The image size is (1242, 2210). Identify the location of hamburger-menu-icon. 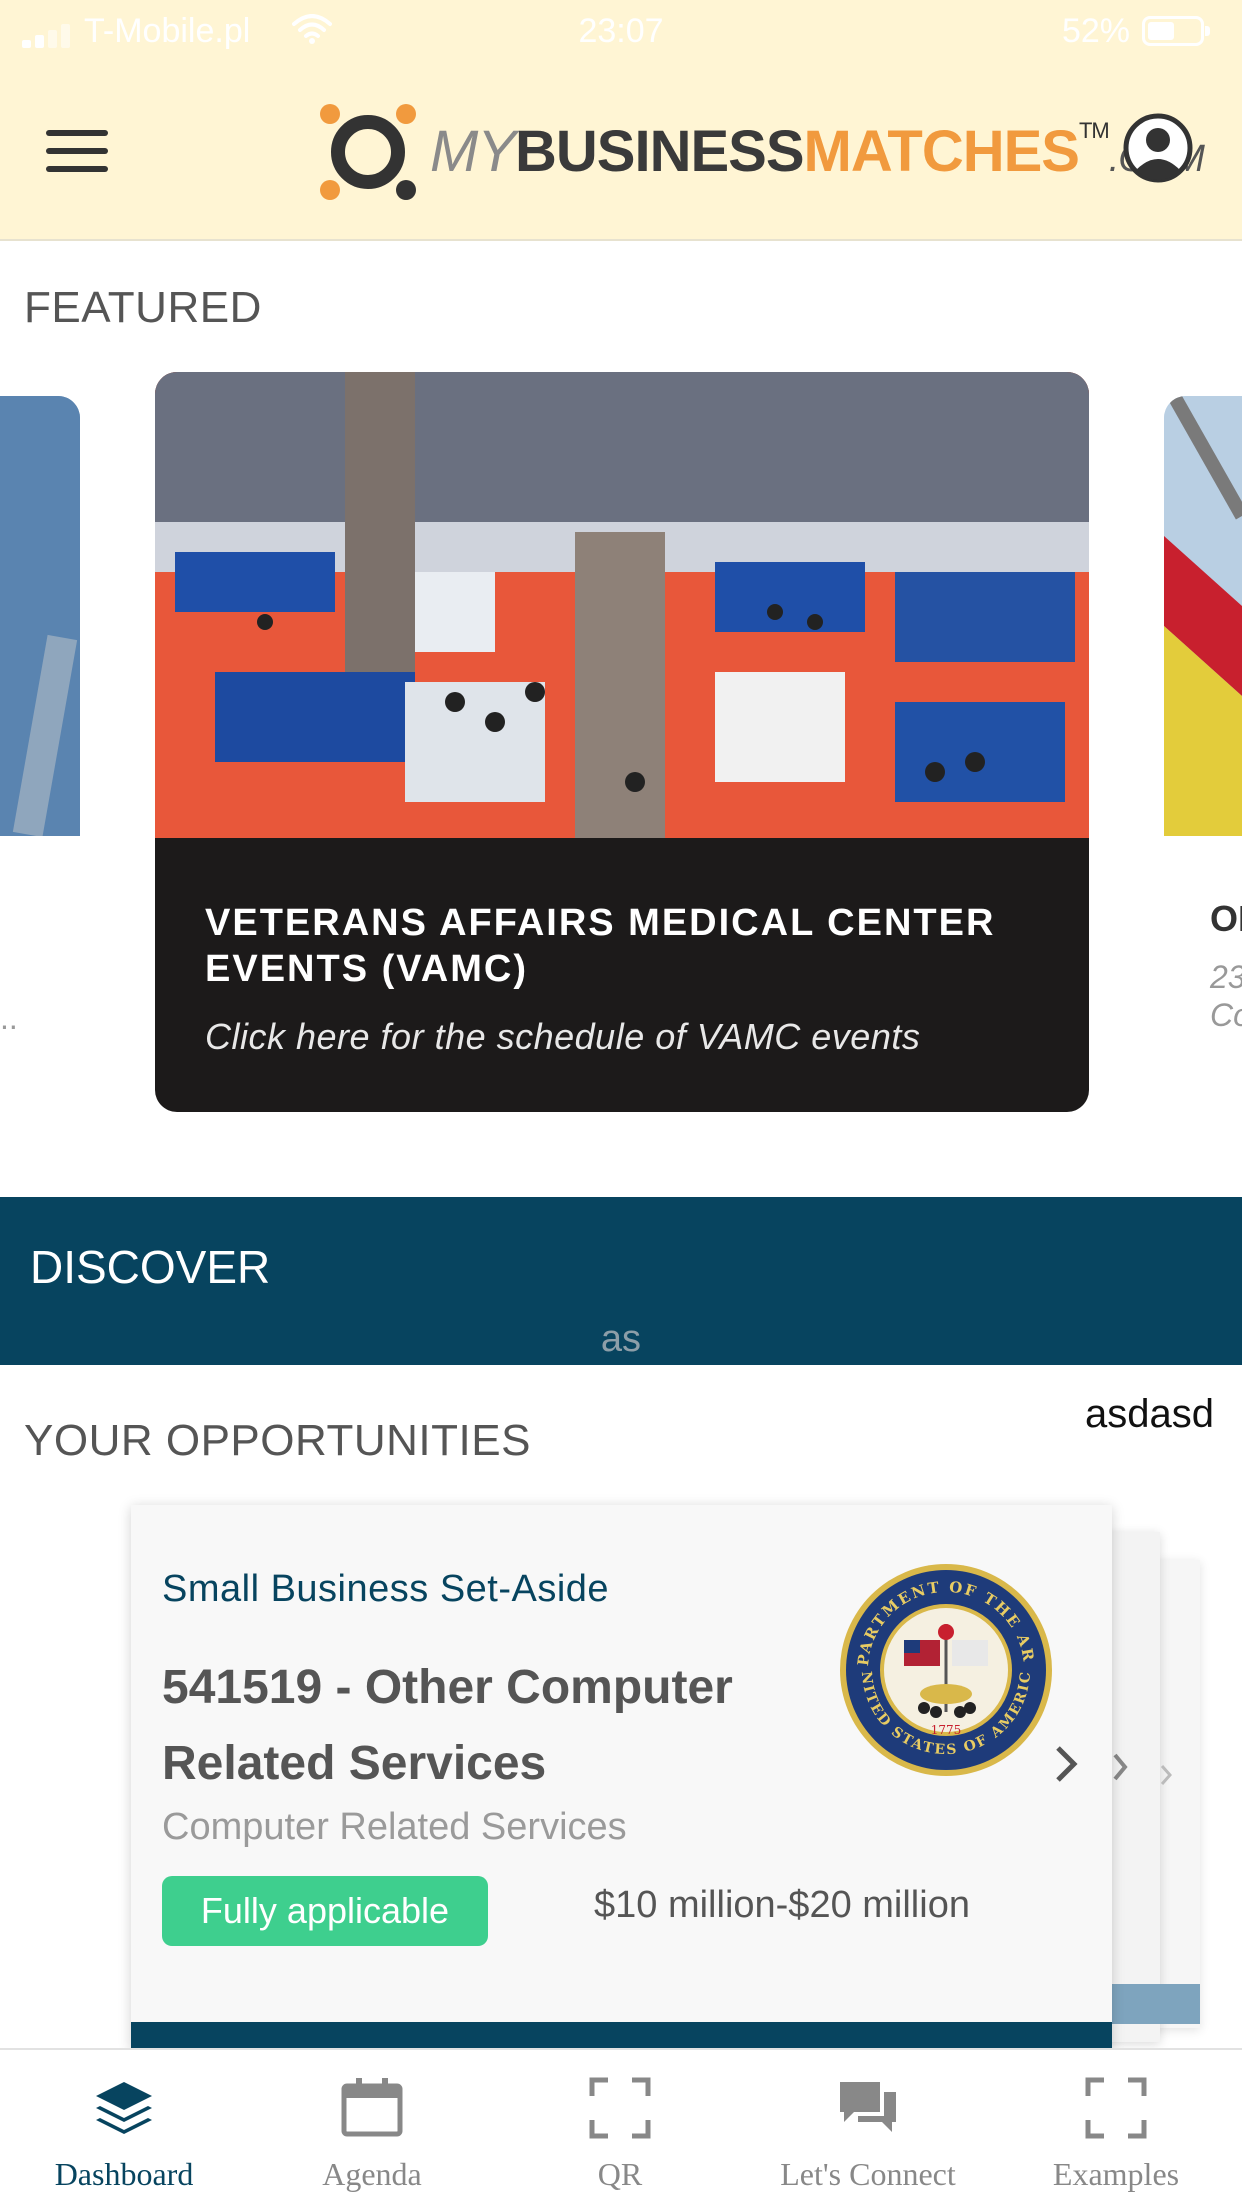
(77, 151).